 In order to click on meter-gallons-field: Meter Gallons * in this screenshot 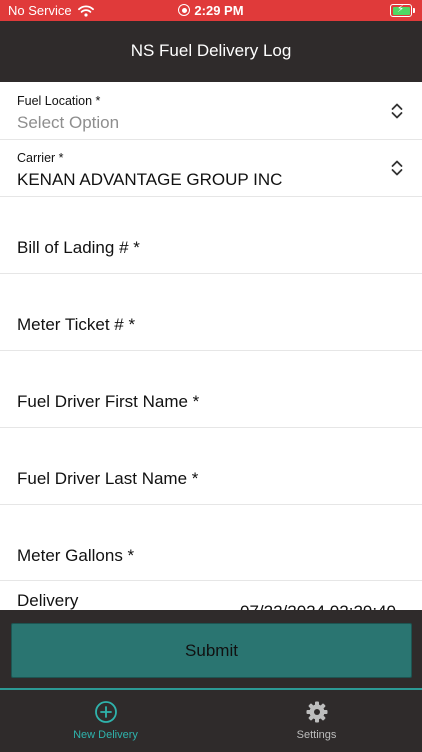, I will do `click(211, 542)`.